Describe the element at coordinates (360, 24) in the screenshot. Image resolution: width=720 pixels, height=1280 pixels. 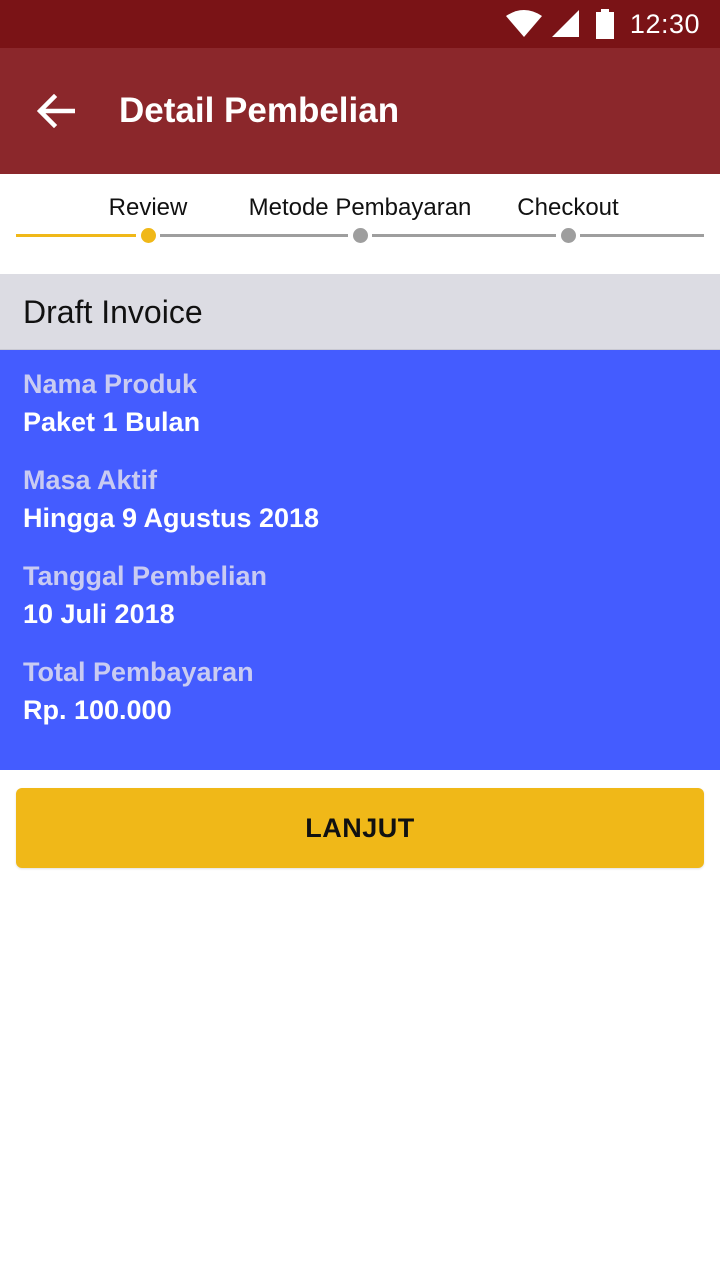
I see `status-bar: 12:30` at that location.